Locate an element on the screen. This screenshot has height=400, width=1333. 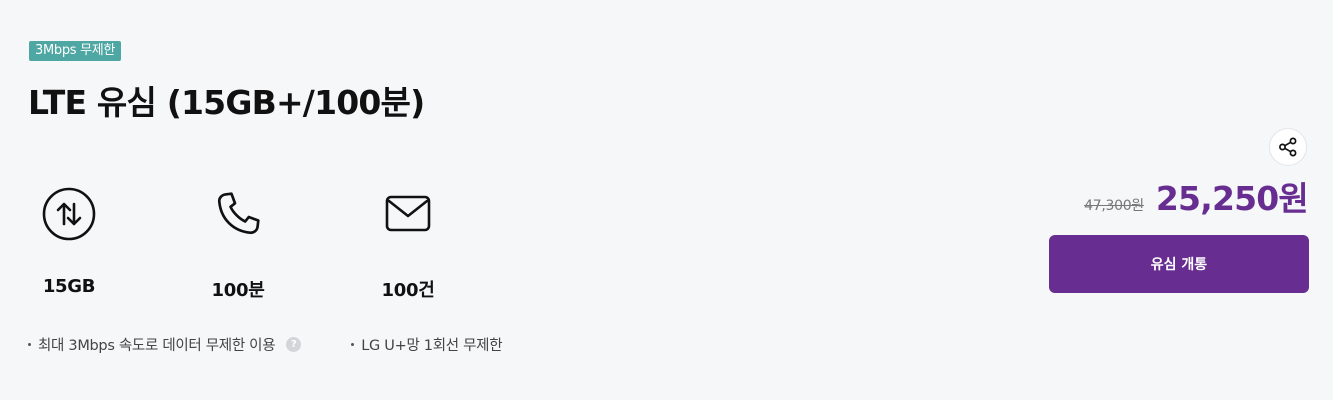
data-transfer-icon is located at coordinates (69, 214).